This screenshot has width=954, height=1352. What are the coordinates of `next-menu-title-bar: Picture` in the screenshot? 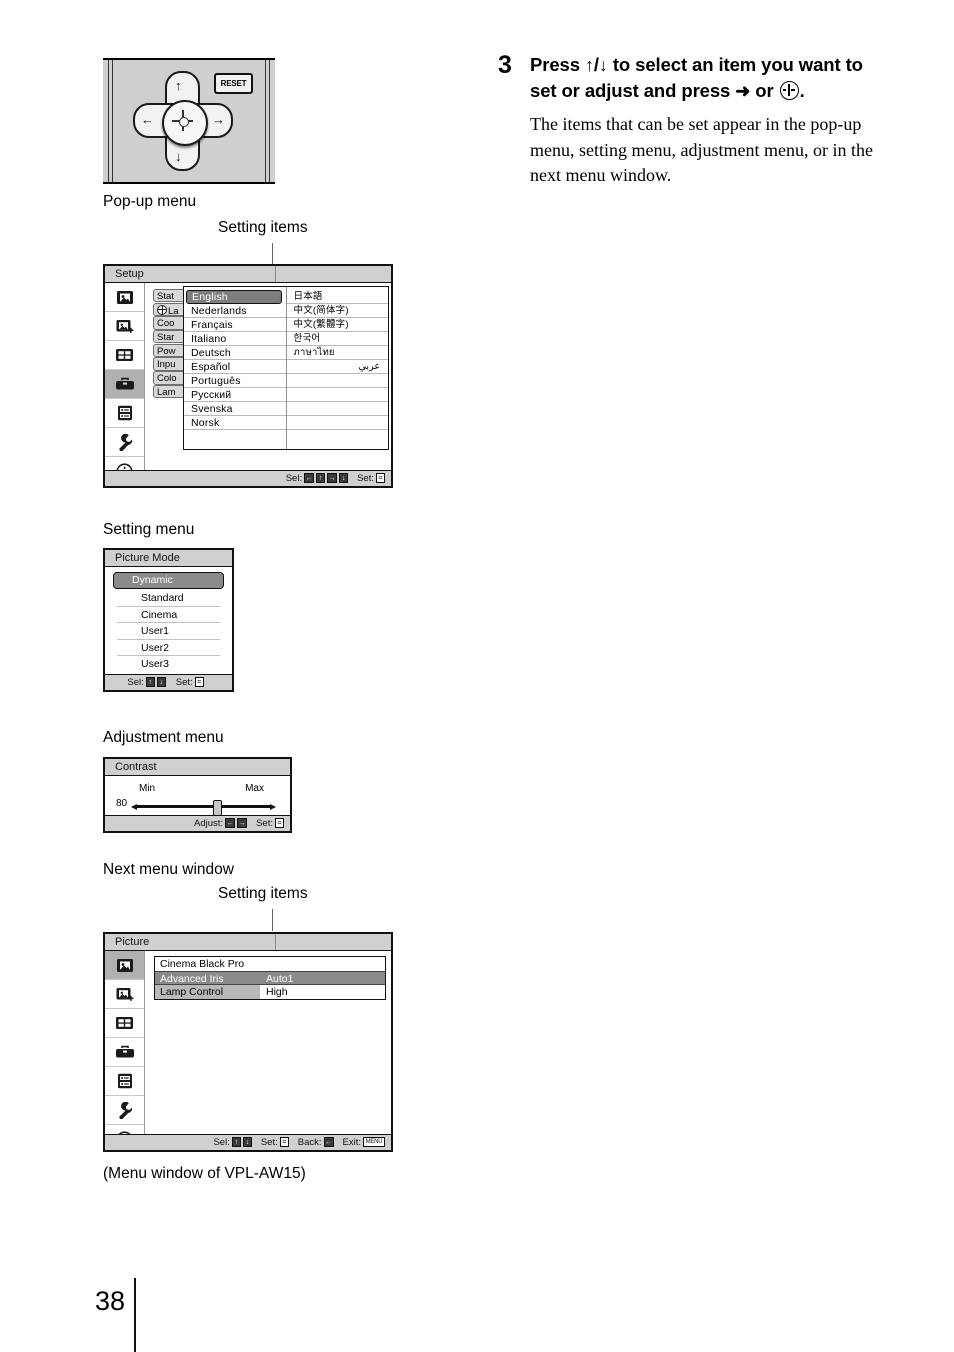 It's located at (248, 942).